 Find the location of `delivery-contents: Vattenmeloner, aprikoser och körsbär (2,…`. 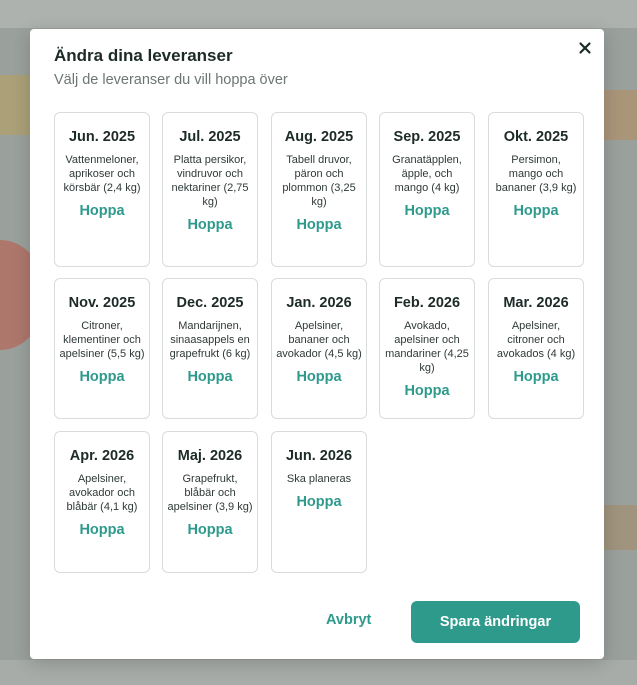

delivery-contents: Vattenmeloner, aprikoser och körsbär (2,… is located at coordinates (102, 174).